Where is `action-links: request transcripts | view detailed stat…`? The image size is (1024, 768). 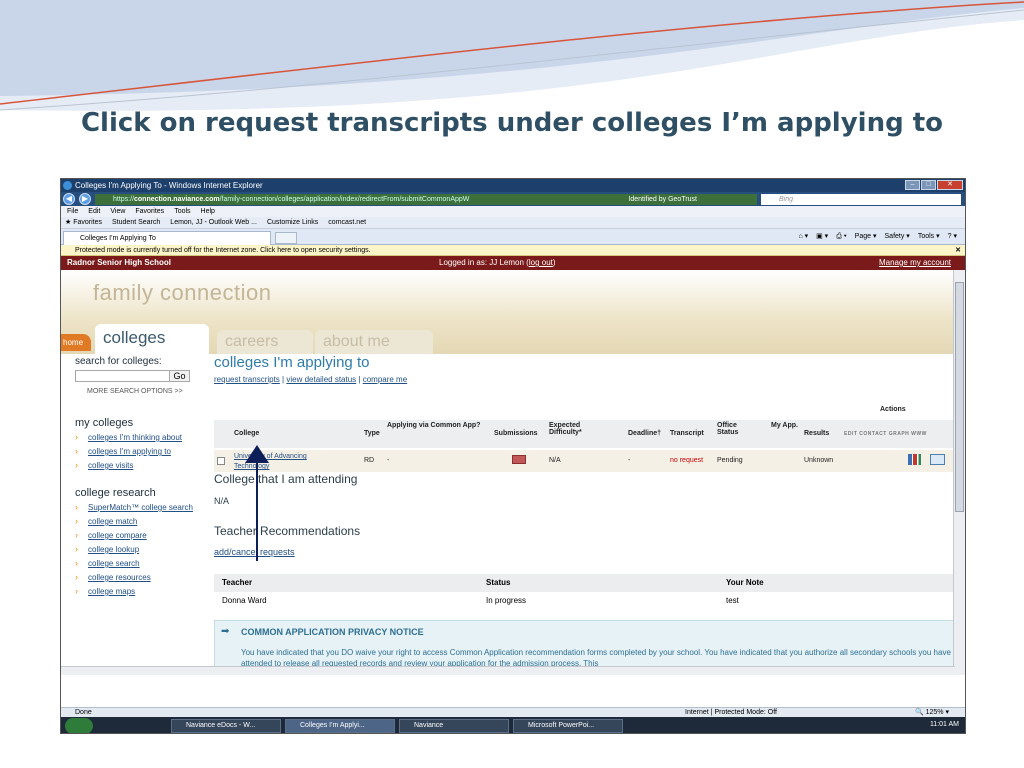 action-links: request transcripts | view detailed stat… is located at coordinates (311, 379).